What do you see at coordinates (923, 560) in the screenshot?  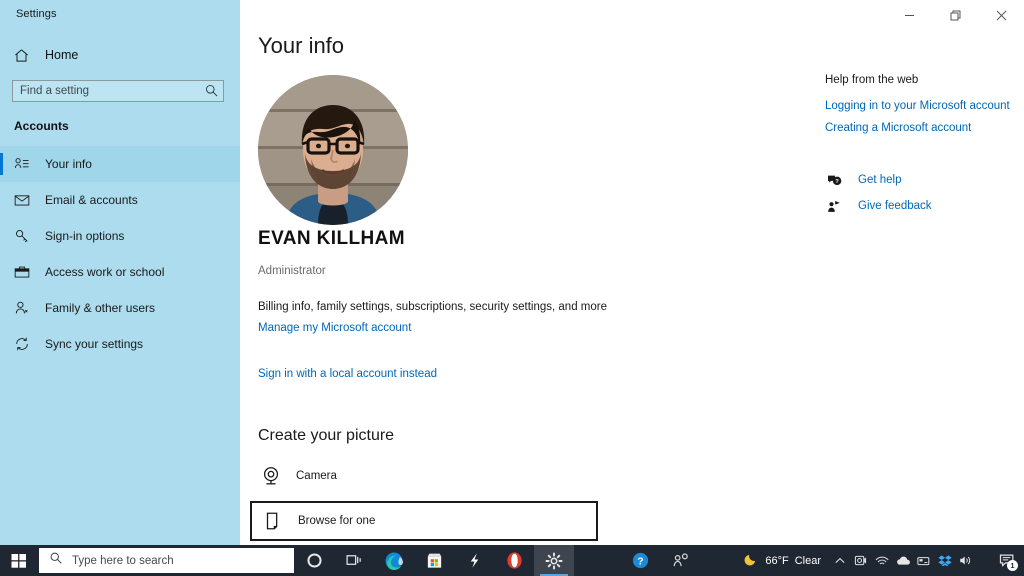 I see `card-reader-icon` at bounding box center [923, 560].